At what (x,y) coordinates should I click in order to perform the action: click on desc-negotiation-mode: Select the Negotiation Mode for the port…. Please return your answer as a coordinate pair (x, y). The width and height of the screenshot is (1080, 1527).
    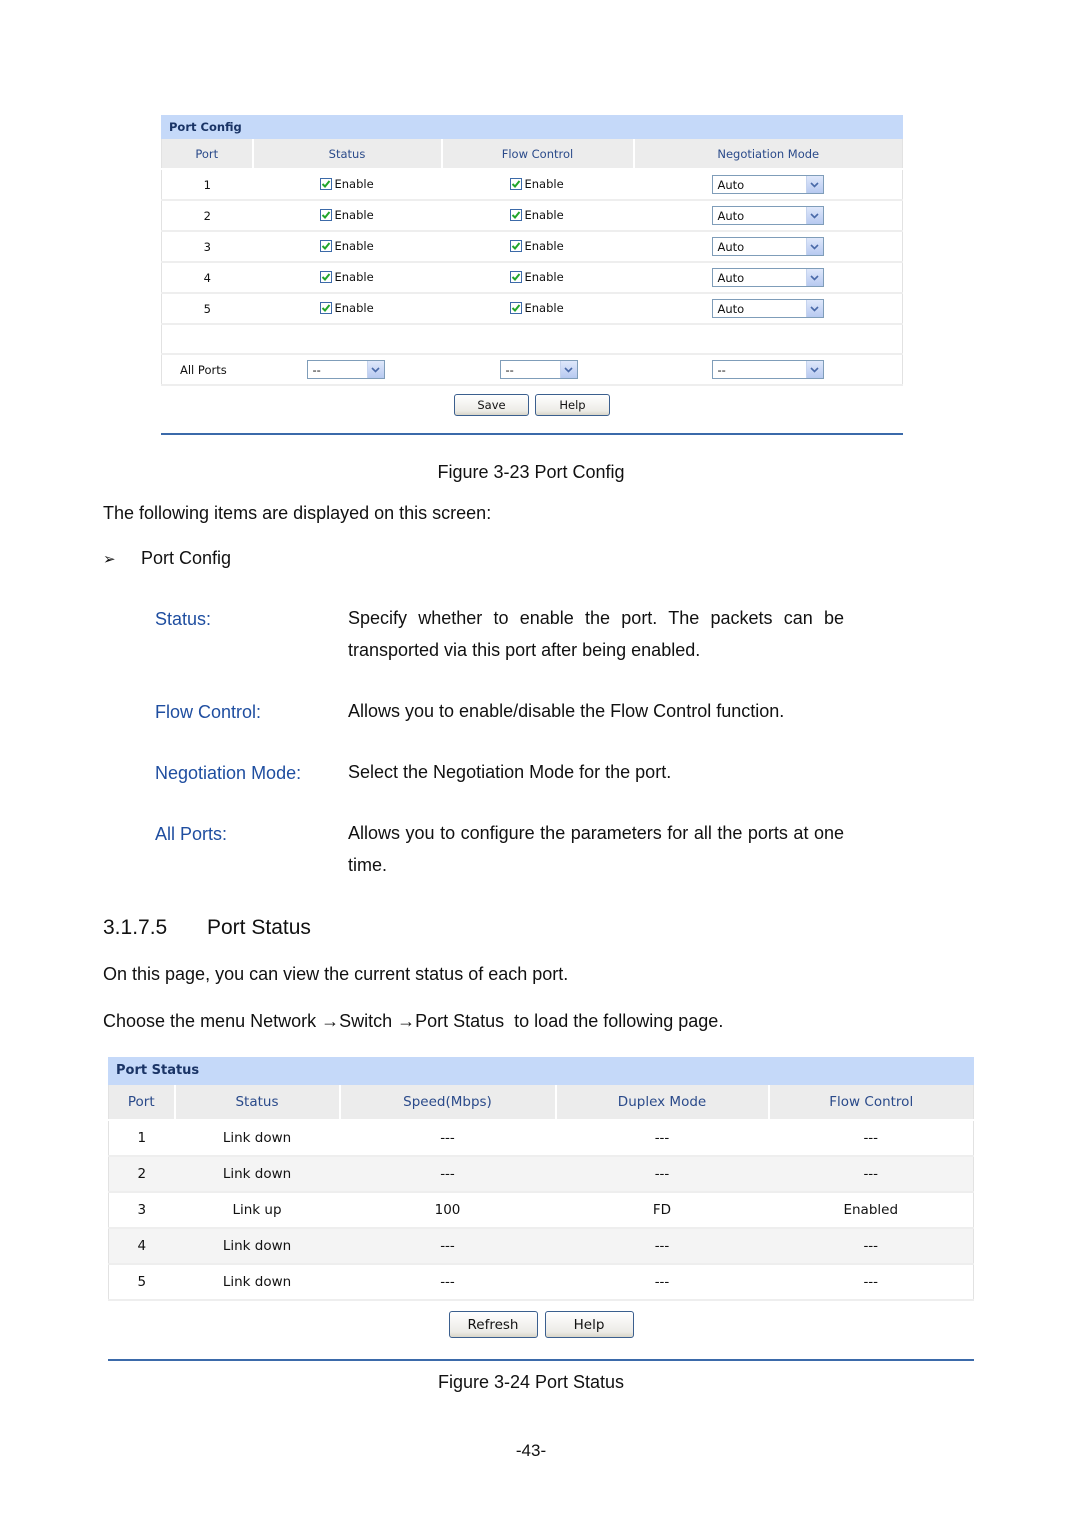
    Looking at the image, I should click on (510, 772).